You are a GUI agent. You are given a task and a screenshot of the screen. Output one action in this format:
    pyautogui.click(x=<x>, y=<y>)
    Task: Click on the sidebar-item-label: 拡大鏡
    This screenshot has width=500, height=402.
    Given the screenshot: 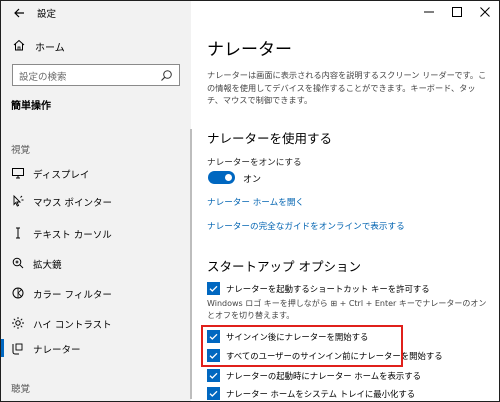 What is the action you would take?
    pyautogui.click(x=47, y=265)
    